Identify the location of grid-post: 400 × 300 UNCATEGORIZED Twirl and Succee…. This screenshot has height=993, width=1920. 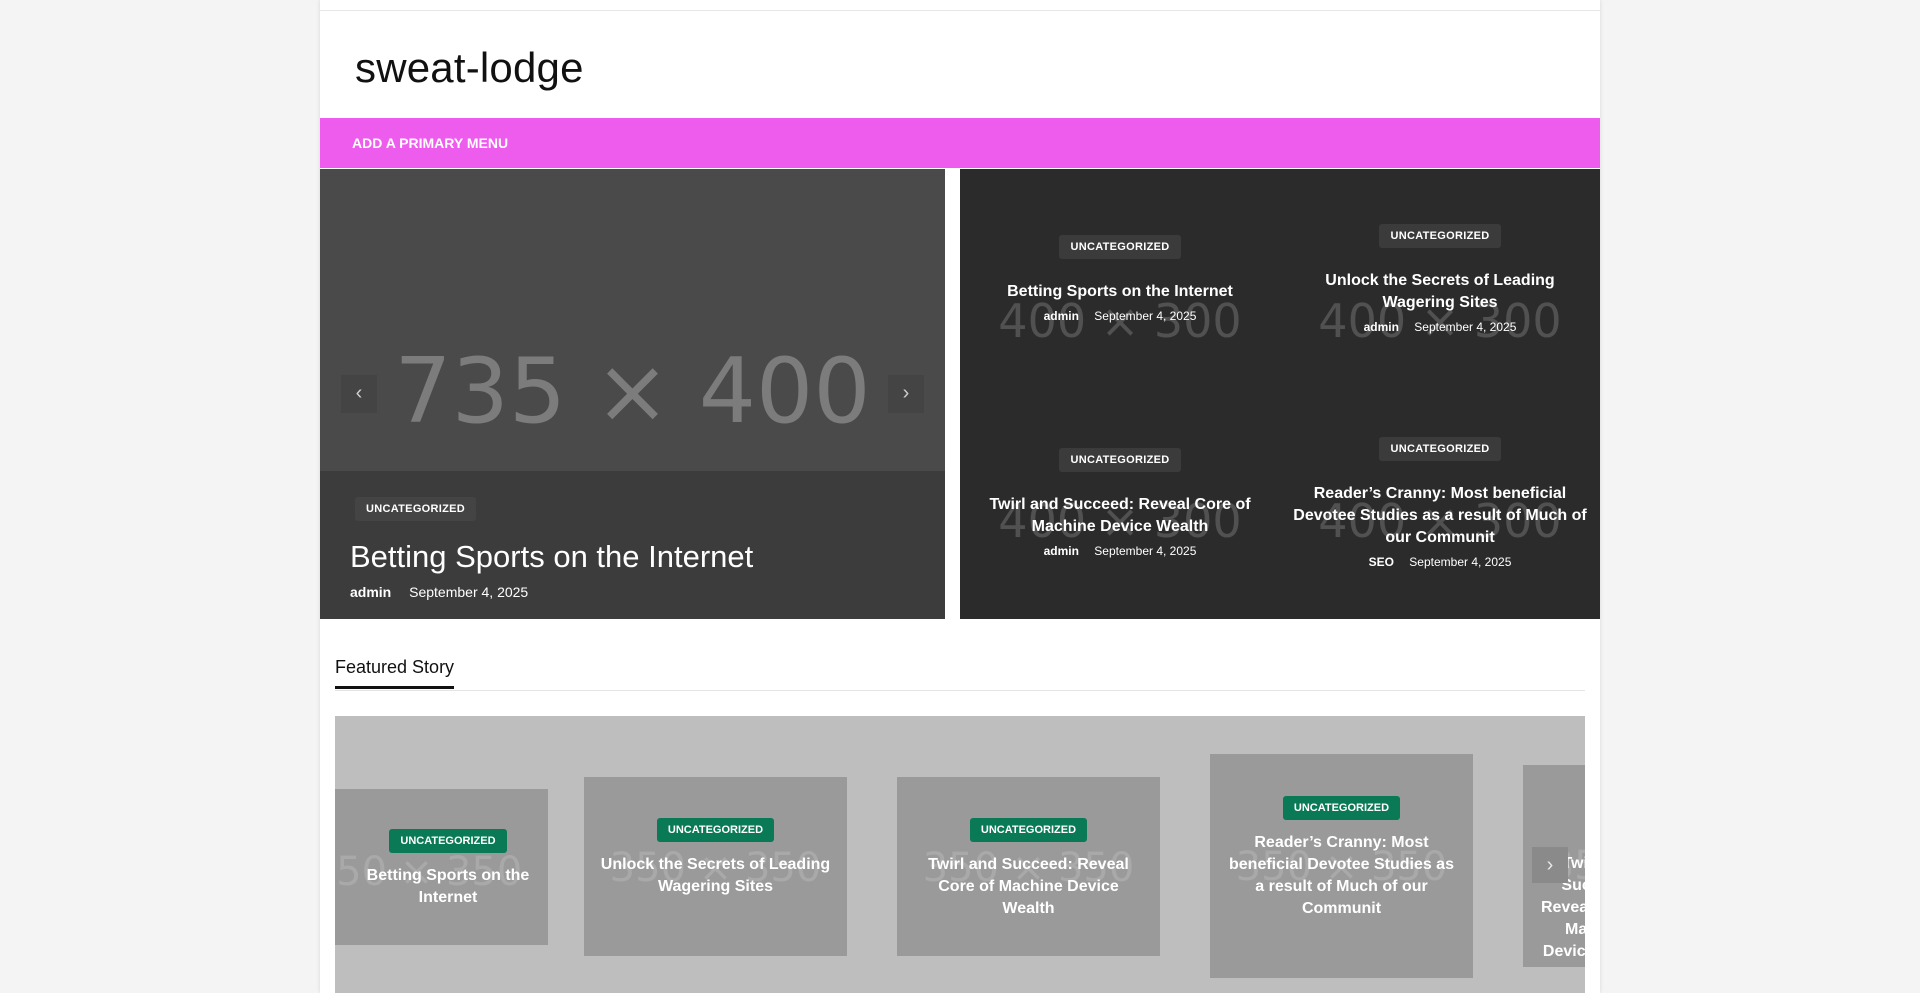
(1120, 506).